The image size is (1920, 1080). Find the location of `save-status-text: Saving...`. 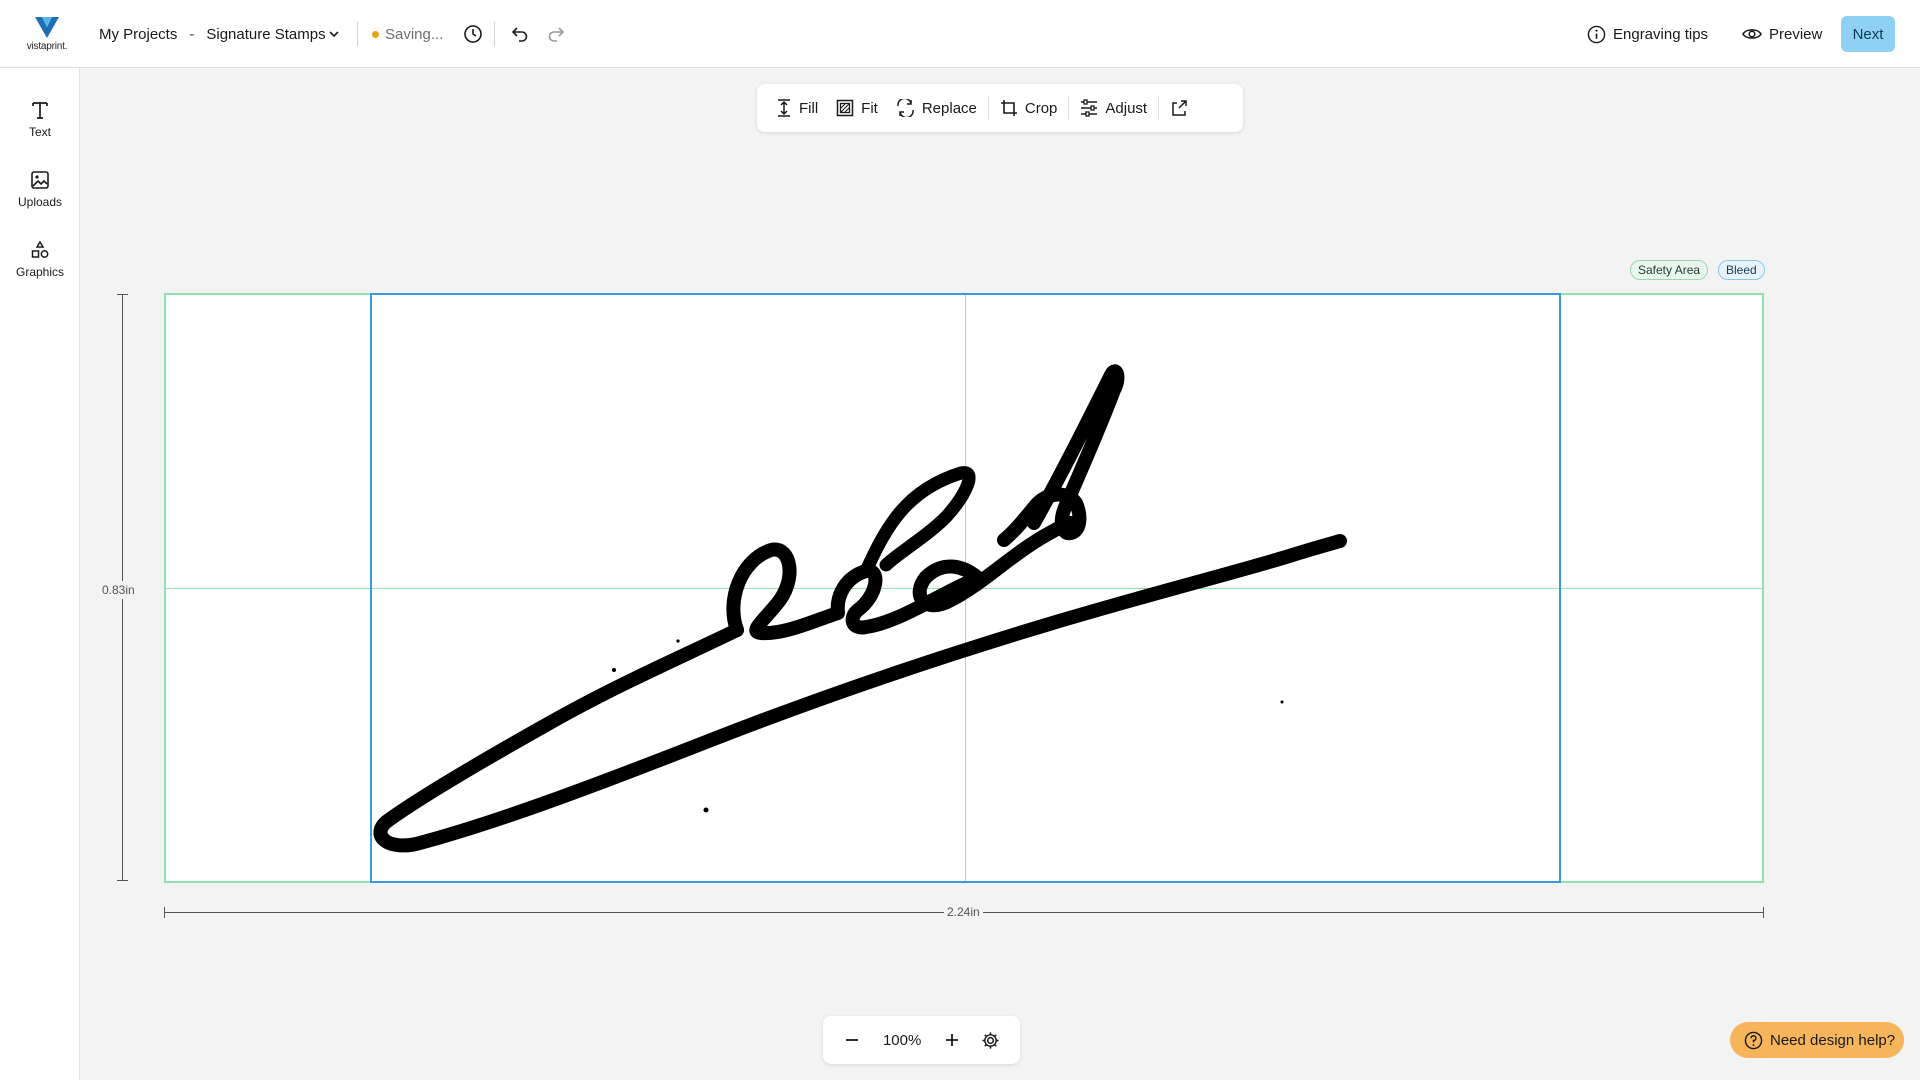

save-status-text: Saving... is located at coordinates (414, 34).